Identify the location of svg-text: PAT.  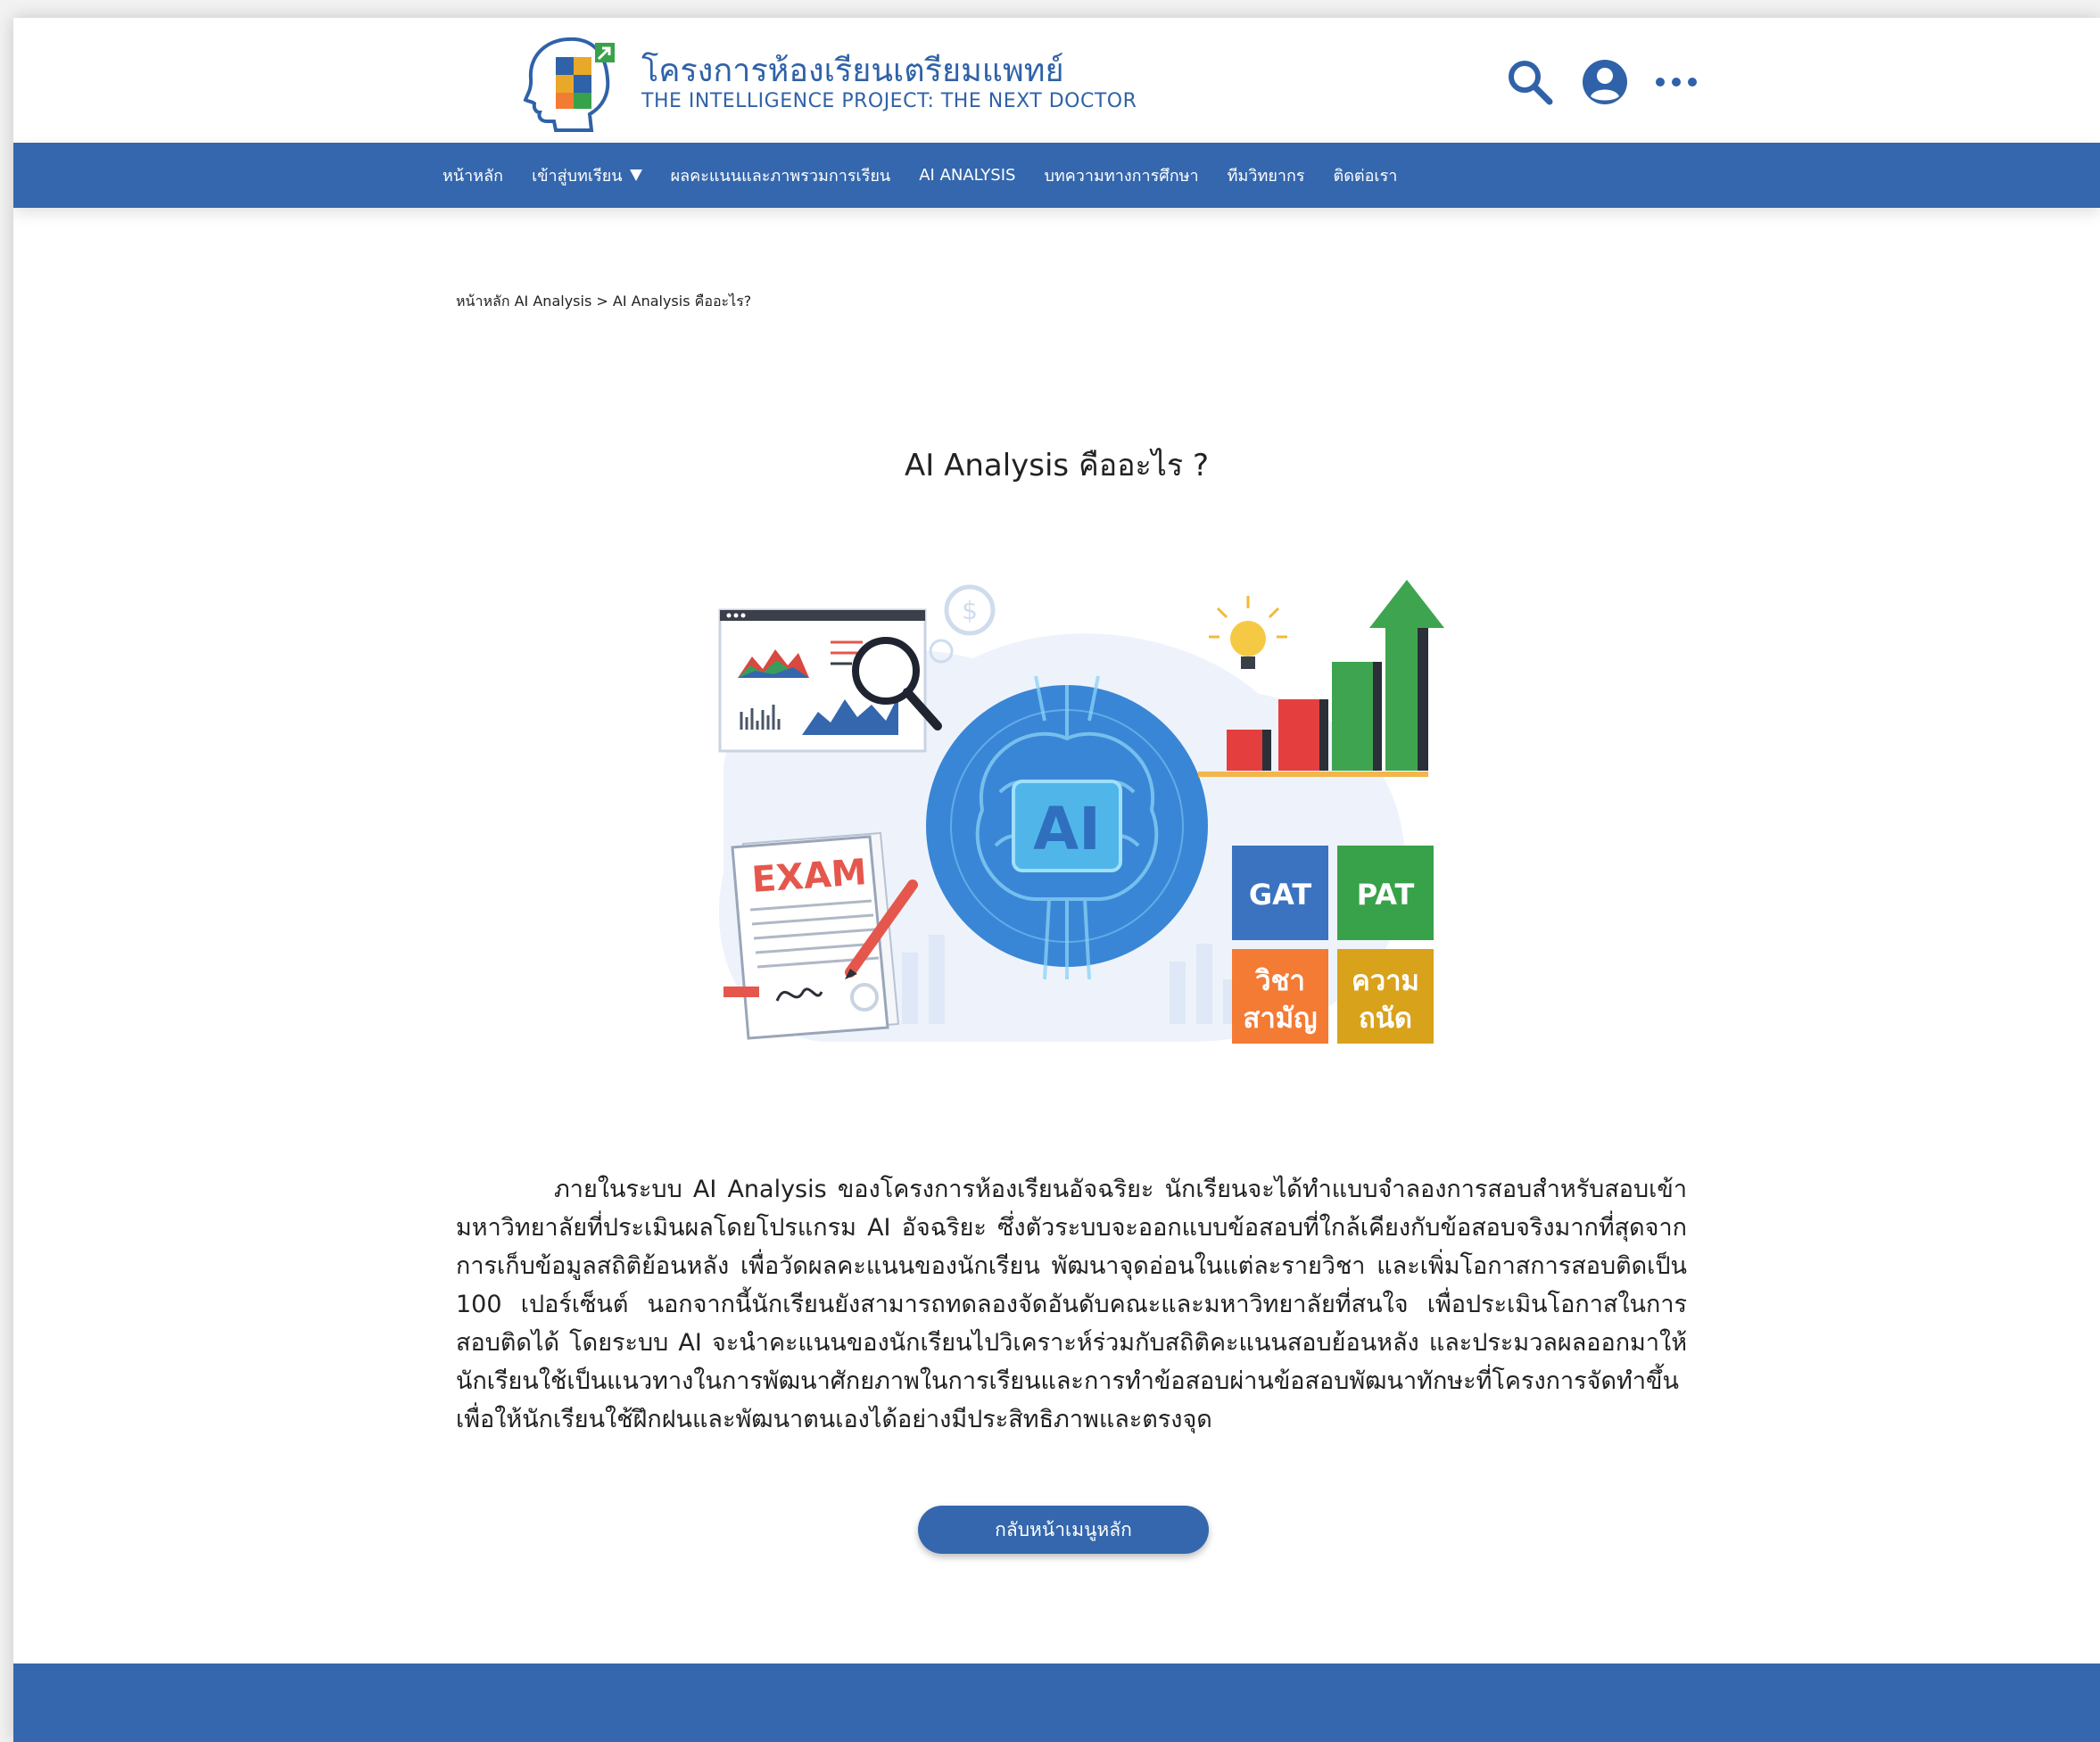
(1386, 895).